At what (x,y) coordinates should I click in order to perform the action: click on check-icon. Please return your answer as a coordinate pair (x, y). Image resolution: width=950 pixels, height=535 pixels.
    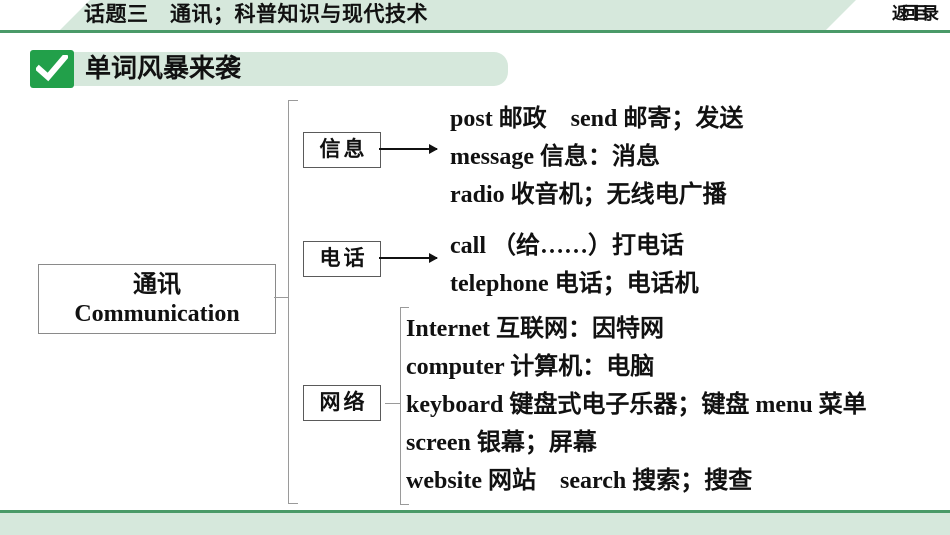
    Looking at the image, I should click on (52, 69).